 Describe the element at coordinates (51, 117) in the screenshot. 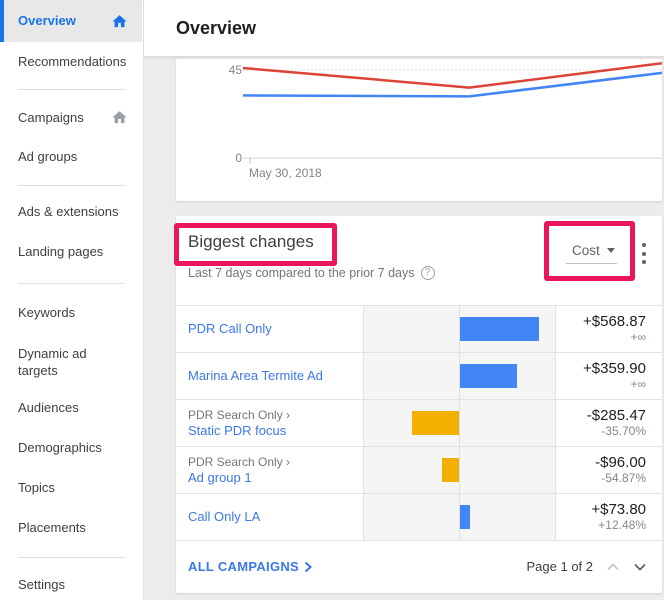

I see `sidebar-item-label: Campaigns` at that location.